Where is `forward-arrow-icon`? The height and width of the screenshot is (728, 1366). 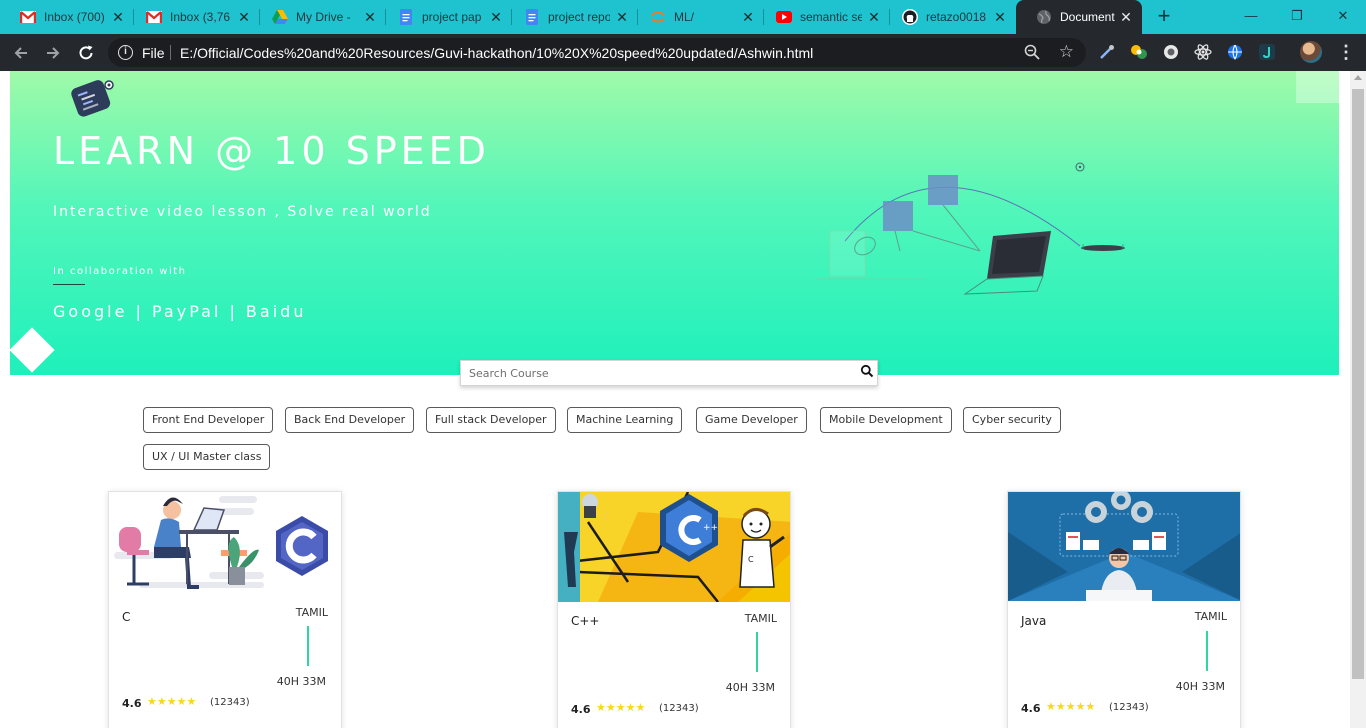
forward-arrow-icon is located at coordinates (53, 53).